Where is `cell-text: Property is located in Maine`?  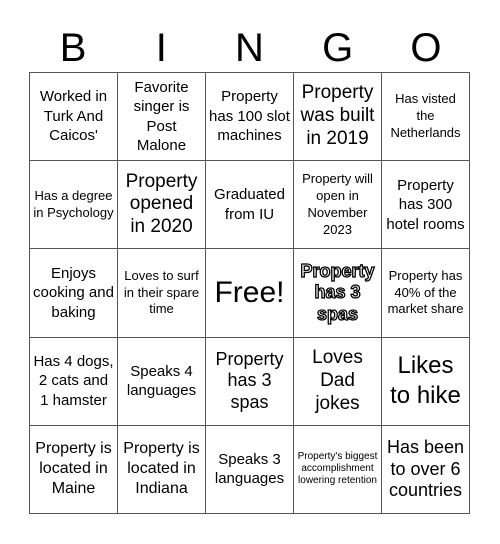
cell-text: Property is located in Maine is located at coordinates (73, 469).